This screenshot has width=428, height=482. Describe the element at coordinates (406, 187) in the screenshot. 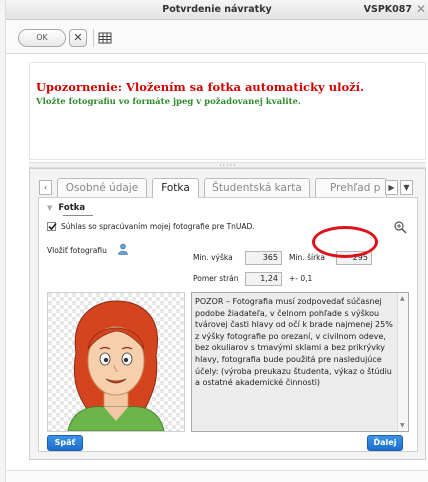

I see `tab-menu-icon: ▼` at that location.